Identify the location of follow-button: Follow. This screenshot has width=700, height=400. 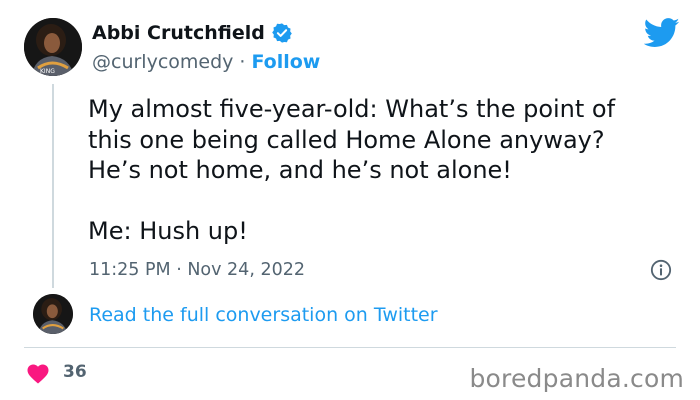
(285, 62).